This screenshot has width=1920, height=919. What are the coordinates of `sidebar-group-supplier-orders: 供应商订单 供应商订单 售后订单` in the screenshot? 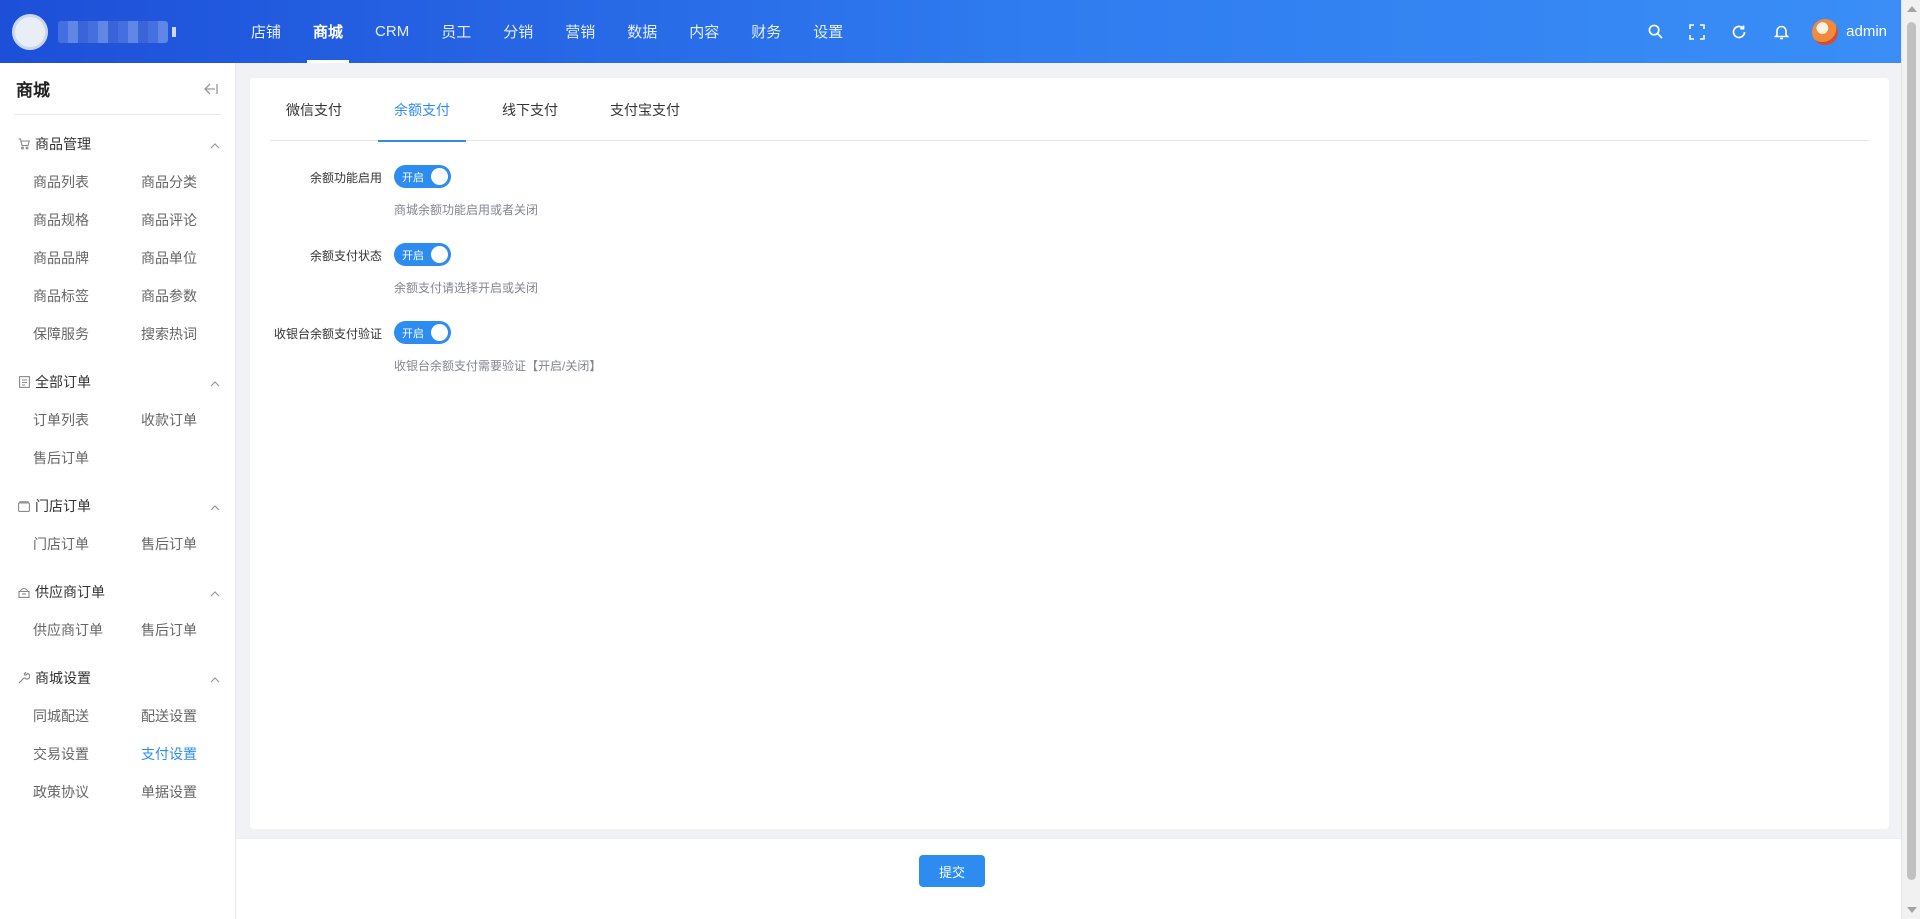 It's located at (118, 611).